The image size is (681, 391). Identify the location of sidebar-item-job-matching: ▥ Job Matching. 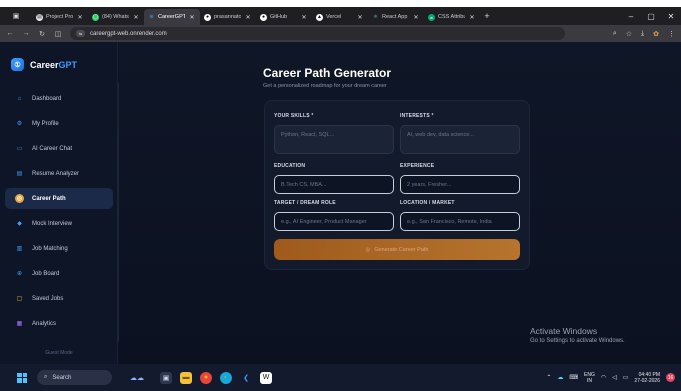
(59, 248).